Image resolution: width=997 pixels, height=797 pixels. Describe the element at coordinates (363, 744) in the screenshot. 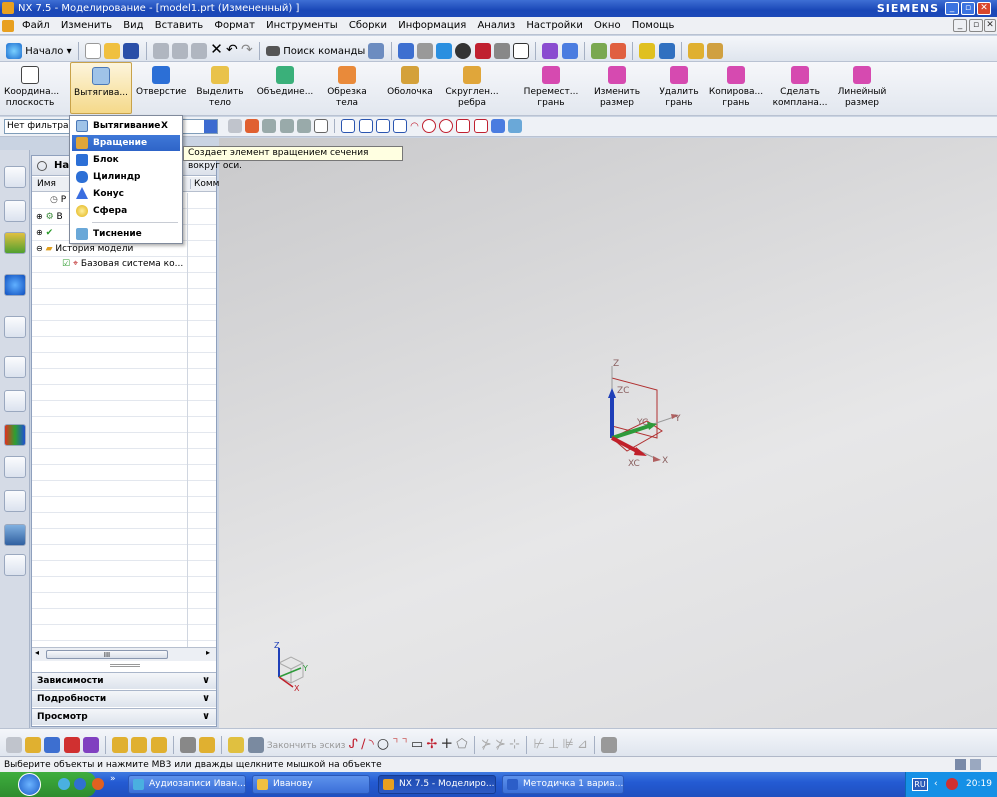

I see `line-icon: ∕` at that location.